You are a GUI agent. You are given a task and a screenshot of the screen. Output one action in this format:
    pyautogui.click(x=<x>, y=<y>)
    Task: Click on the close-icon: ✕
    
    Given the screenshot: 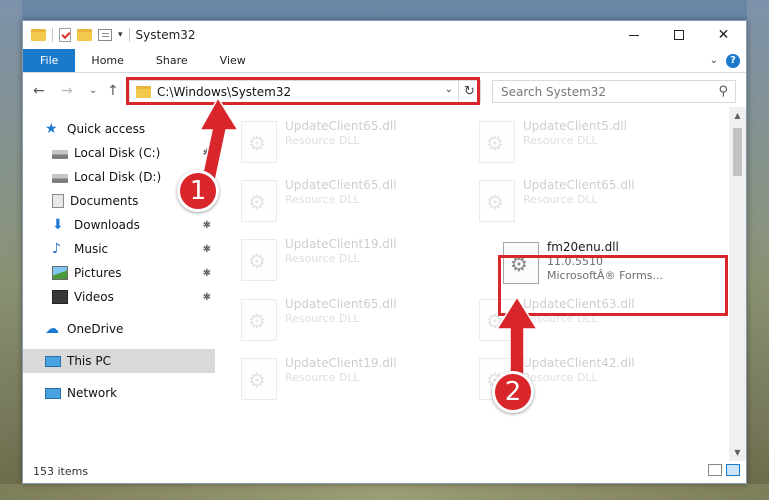 What is the action you would take?
    pyautogui.click(x=723, y=35)
    